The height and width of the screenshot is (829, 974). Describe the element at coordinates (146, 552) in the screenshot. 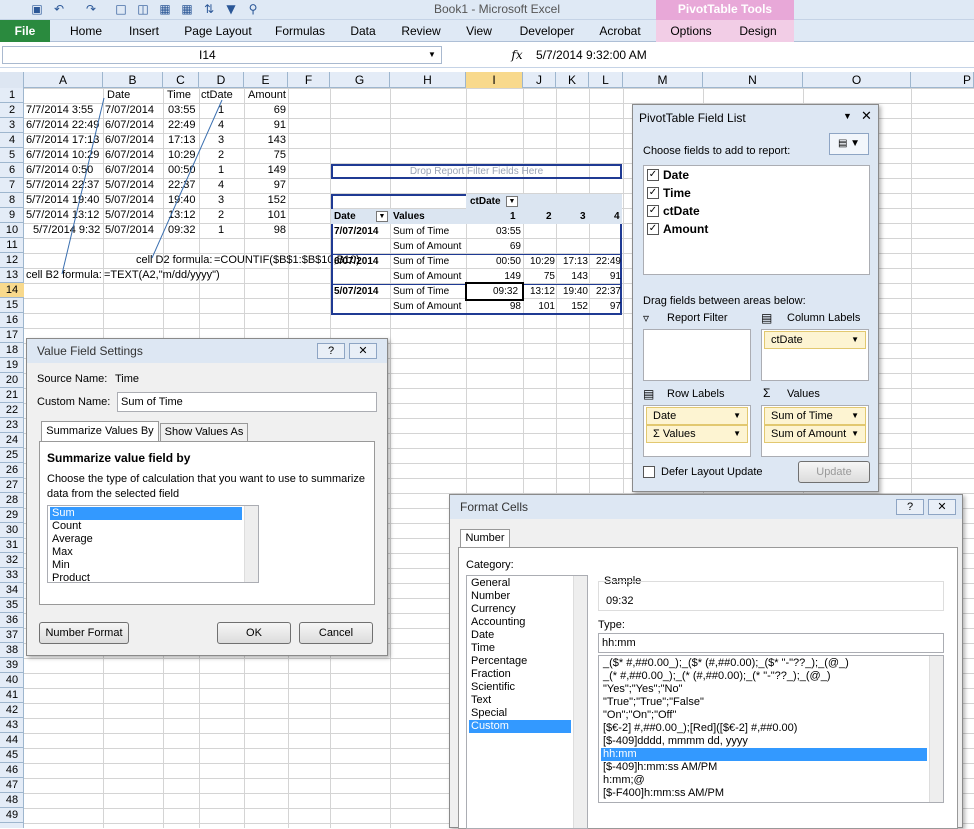

I see `calculation-option: Max` at that location.